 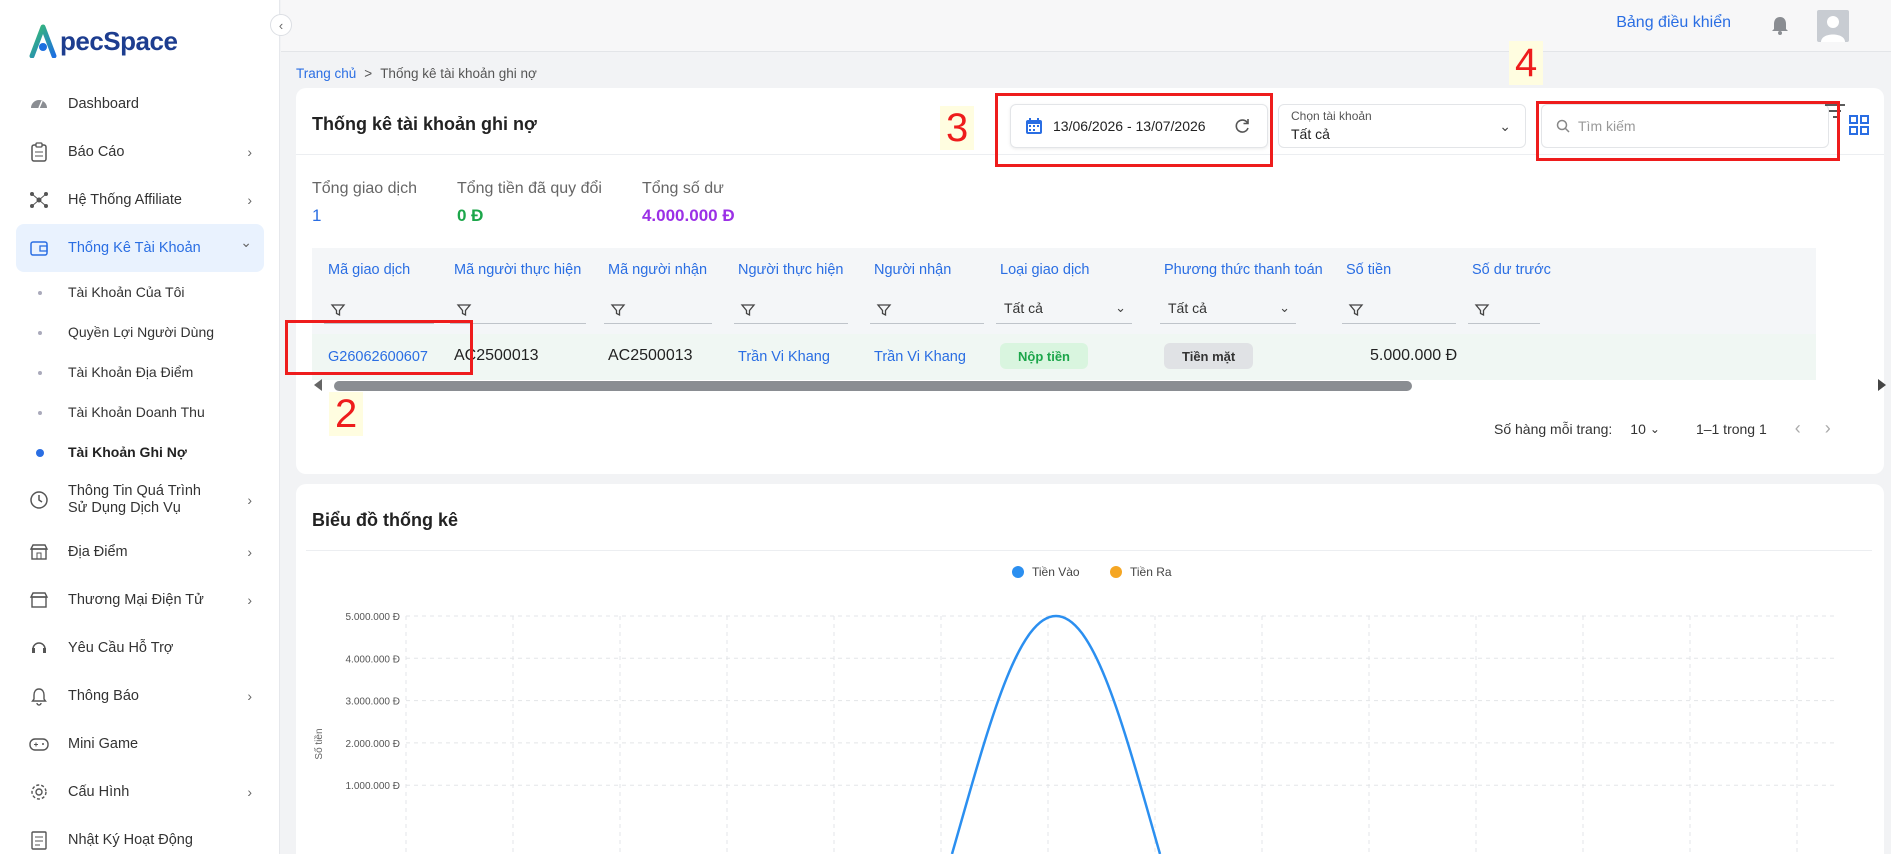 I want to click on scroll-left-arrow-icon, so click(x=318, y=385).